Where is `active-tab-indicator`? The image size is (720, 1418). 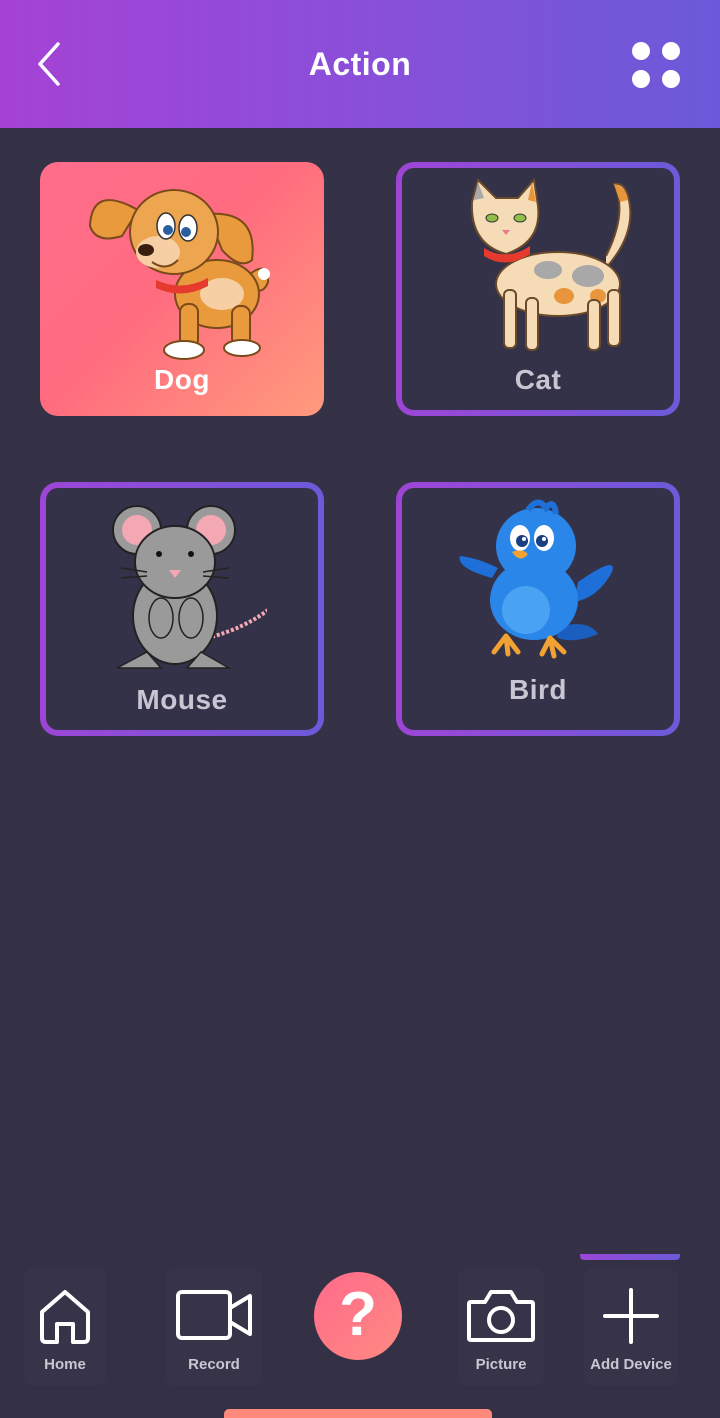 active-tab-indicator is located at coordinates (630, 1257).